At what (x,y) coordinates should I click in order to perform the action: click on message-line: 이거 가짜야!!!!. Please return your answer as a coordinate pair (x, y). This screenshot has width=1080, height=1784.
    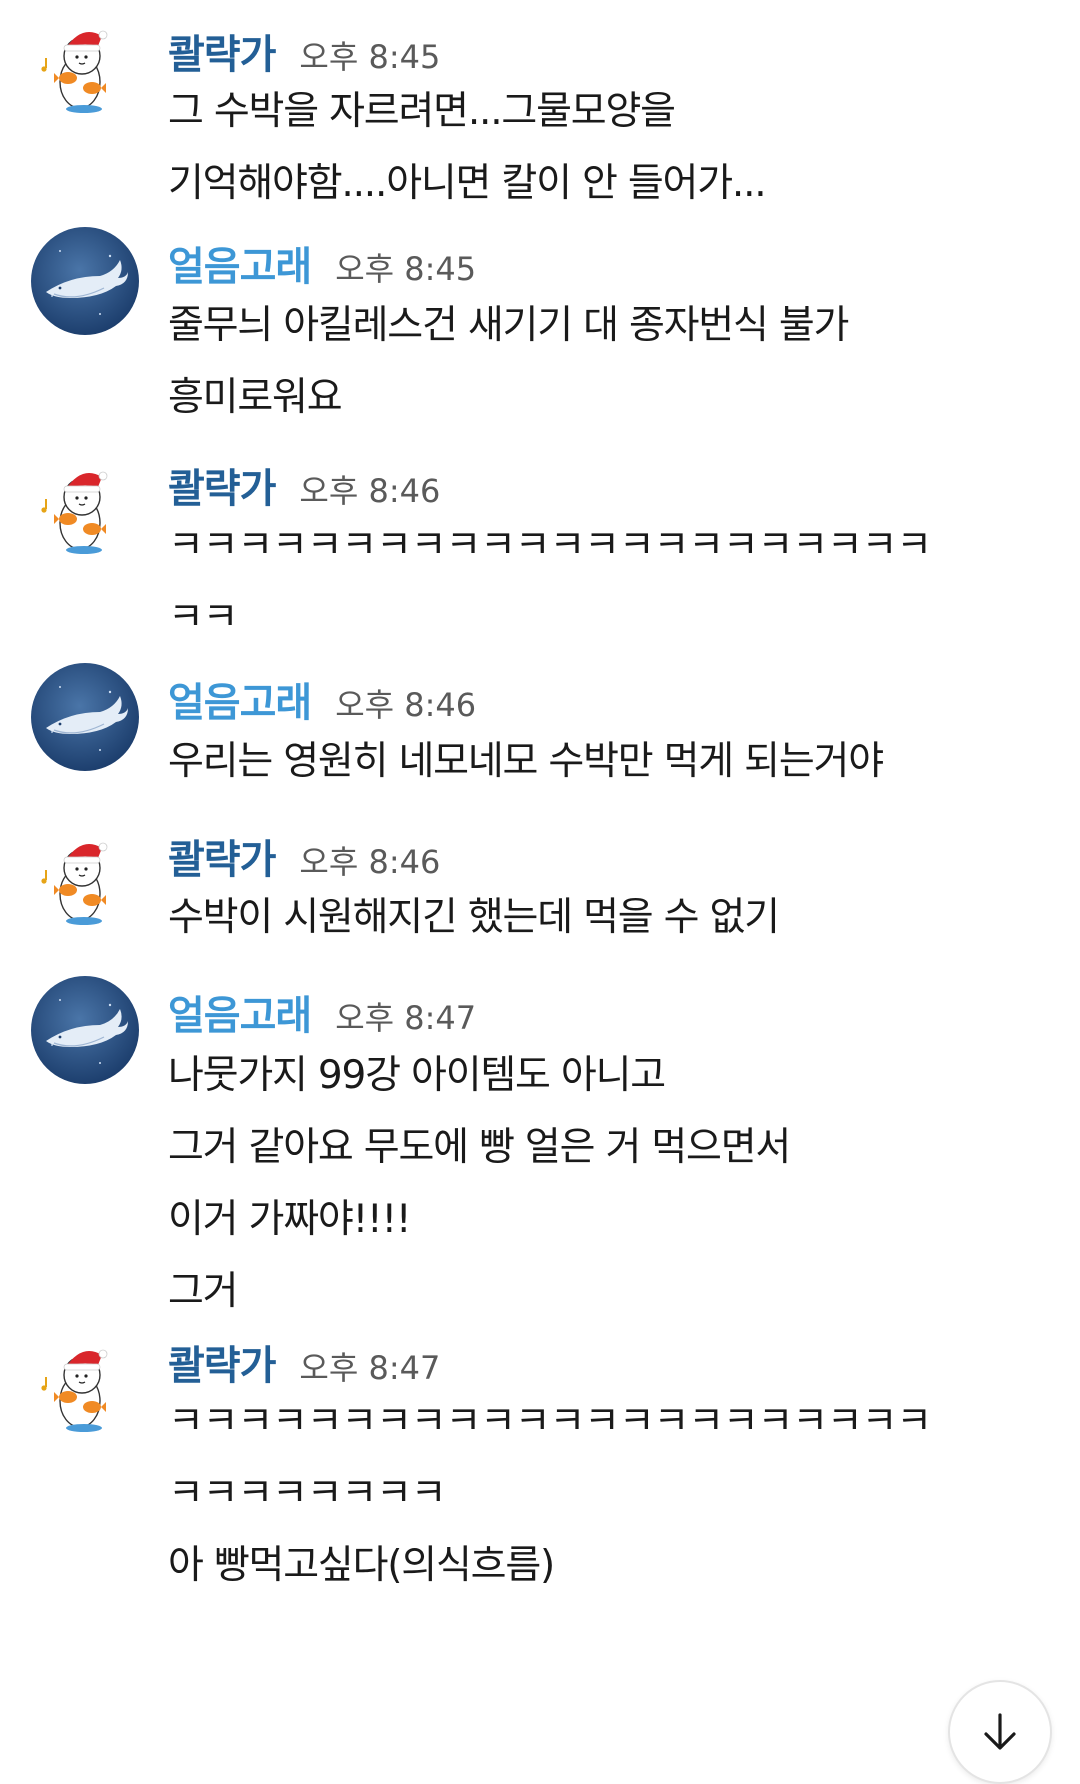
    Looking at the image, I should click on (290, 1219).